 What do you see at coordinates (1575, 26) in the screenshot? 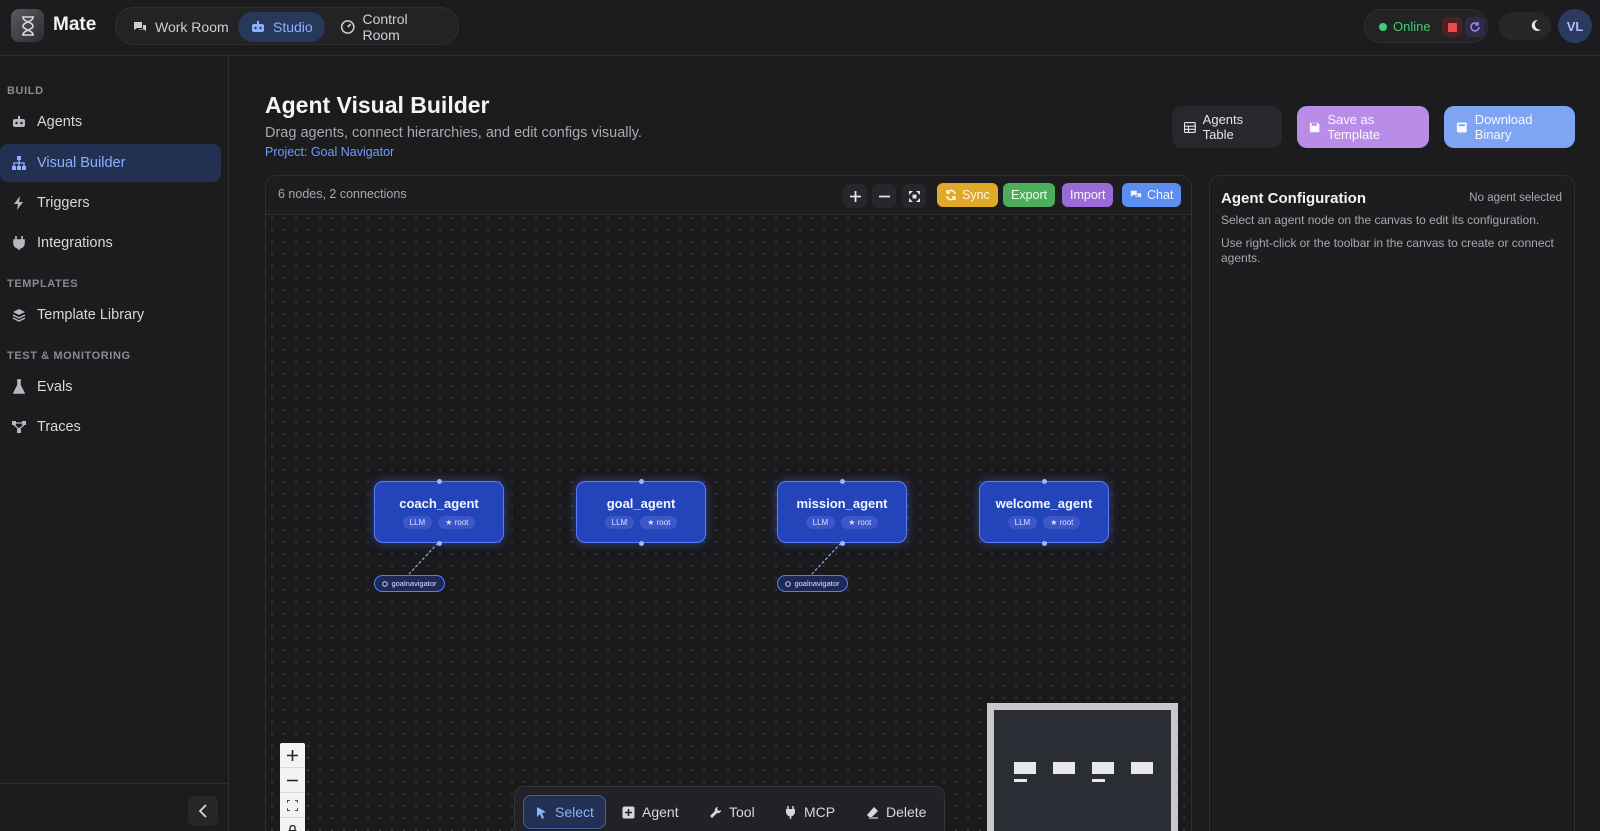
I see `user-avatar: VL` at bounding box center [1575, 26].